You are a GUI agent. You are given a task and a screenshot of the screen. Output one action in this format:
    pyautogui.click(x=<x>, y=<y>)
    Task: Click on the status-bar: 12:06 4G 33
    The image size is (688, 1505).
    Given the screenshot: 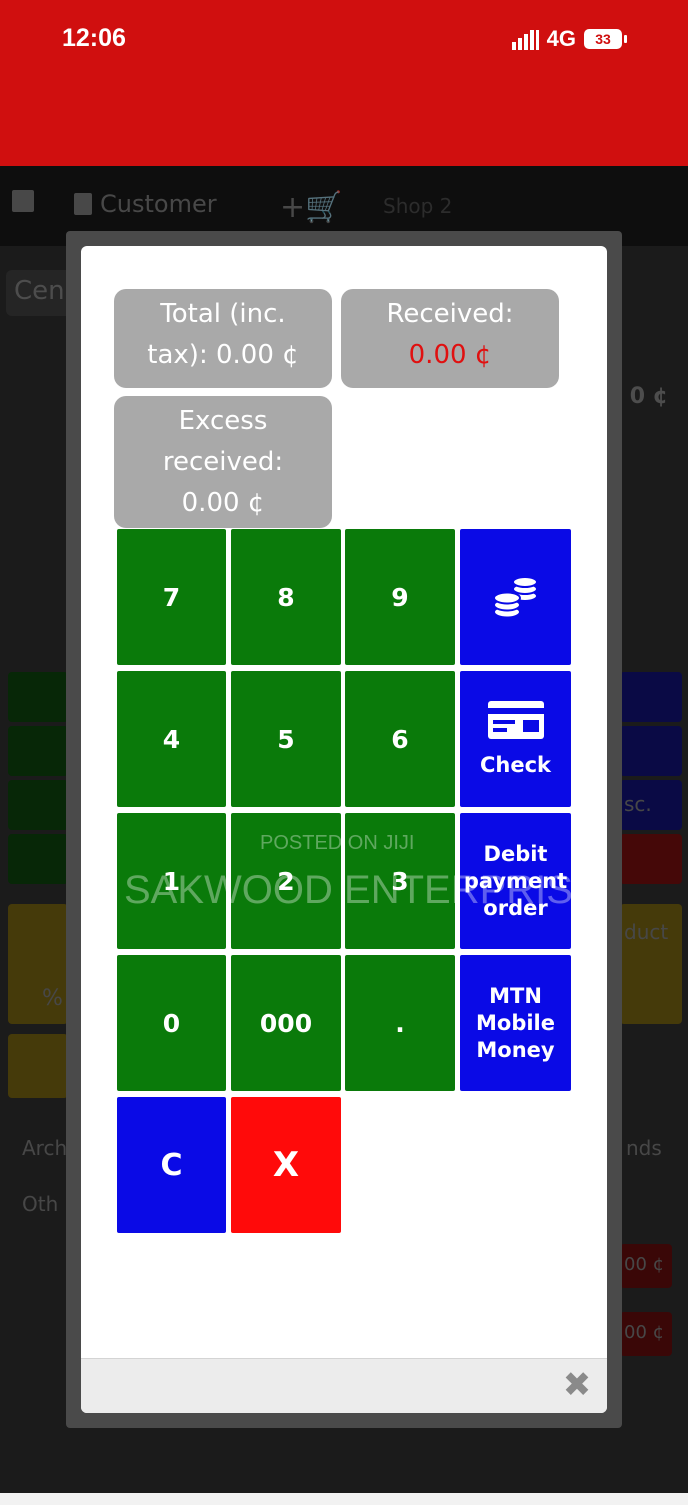 What is the action you would take?
    pyautogui.click(x=344, y=83)
    